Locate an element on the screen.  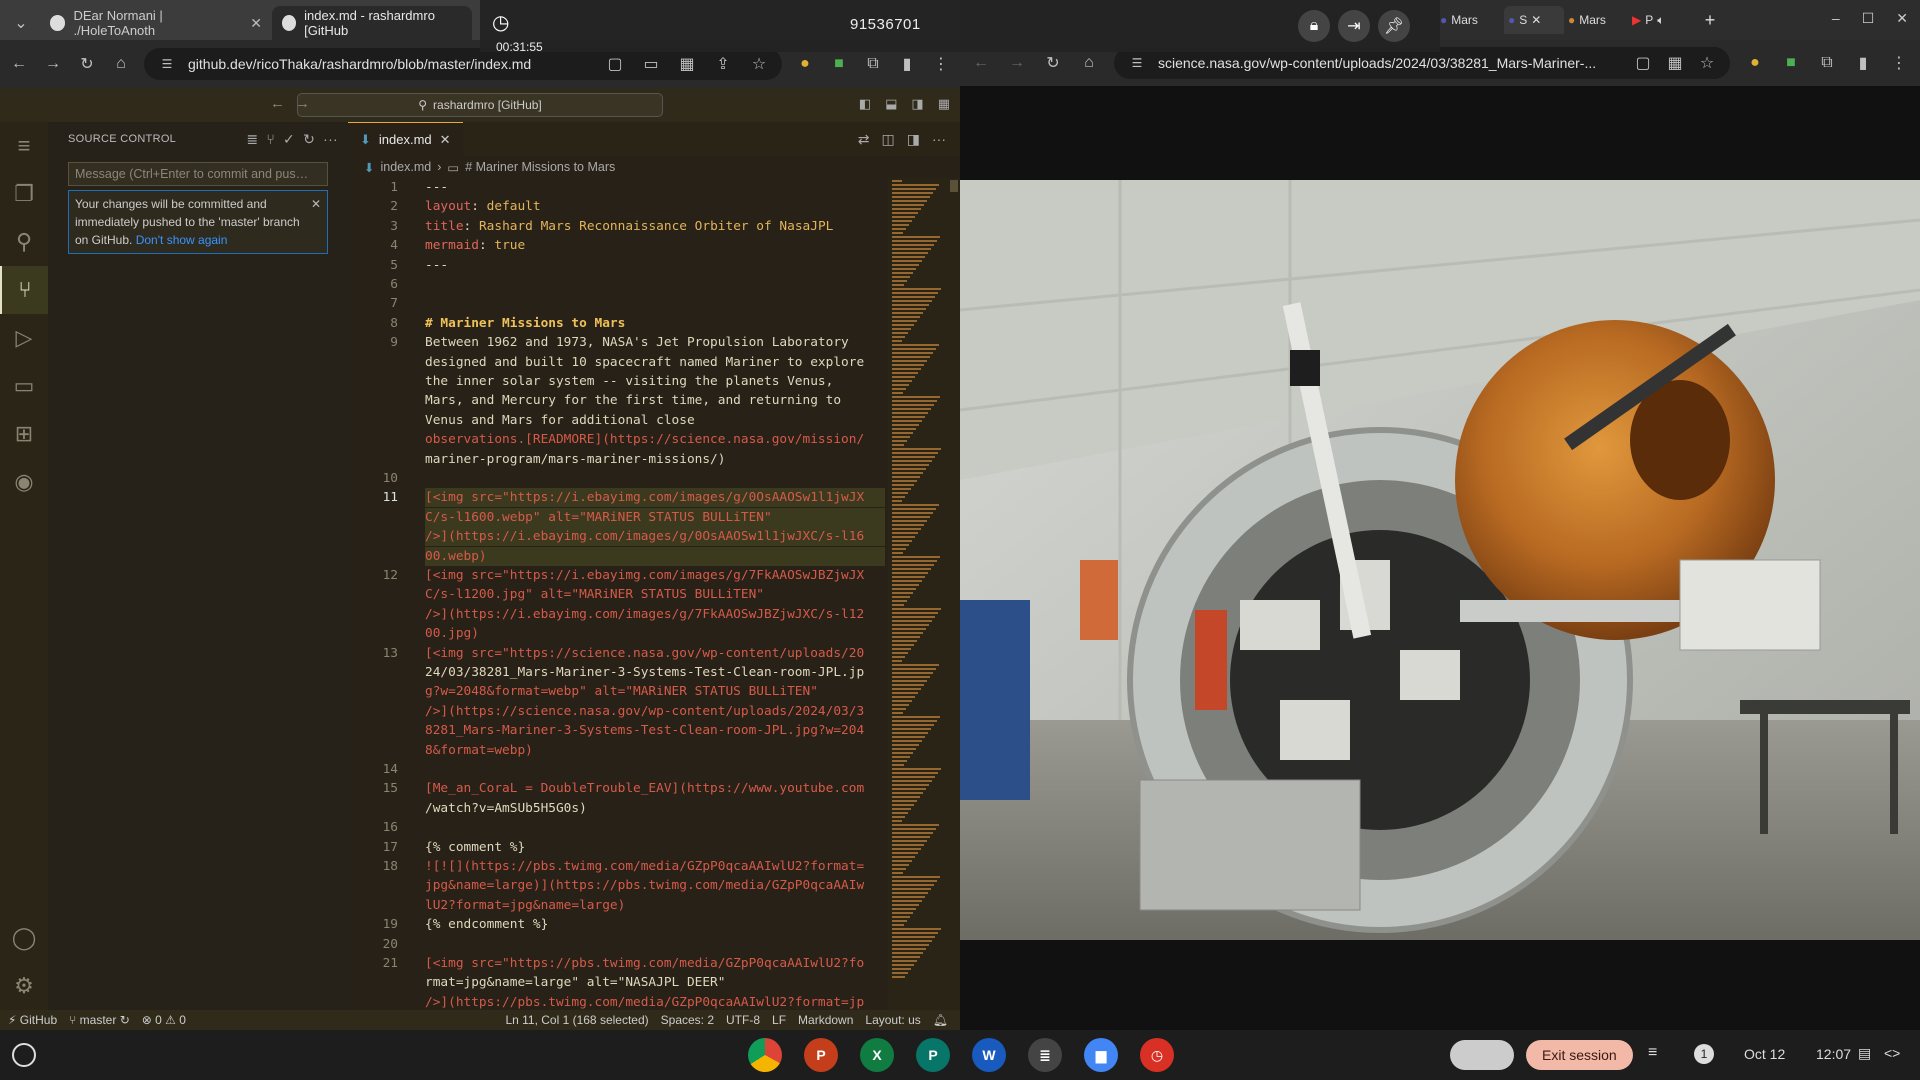
language-mode: Markdown is located at coordinates (825, 1020).